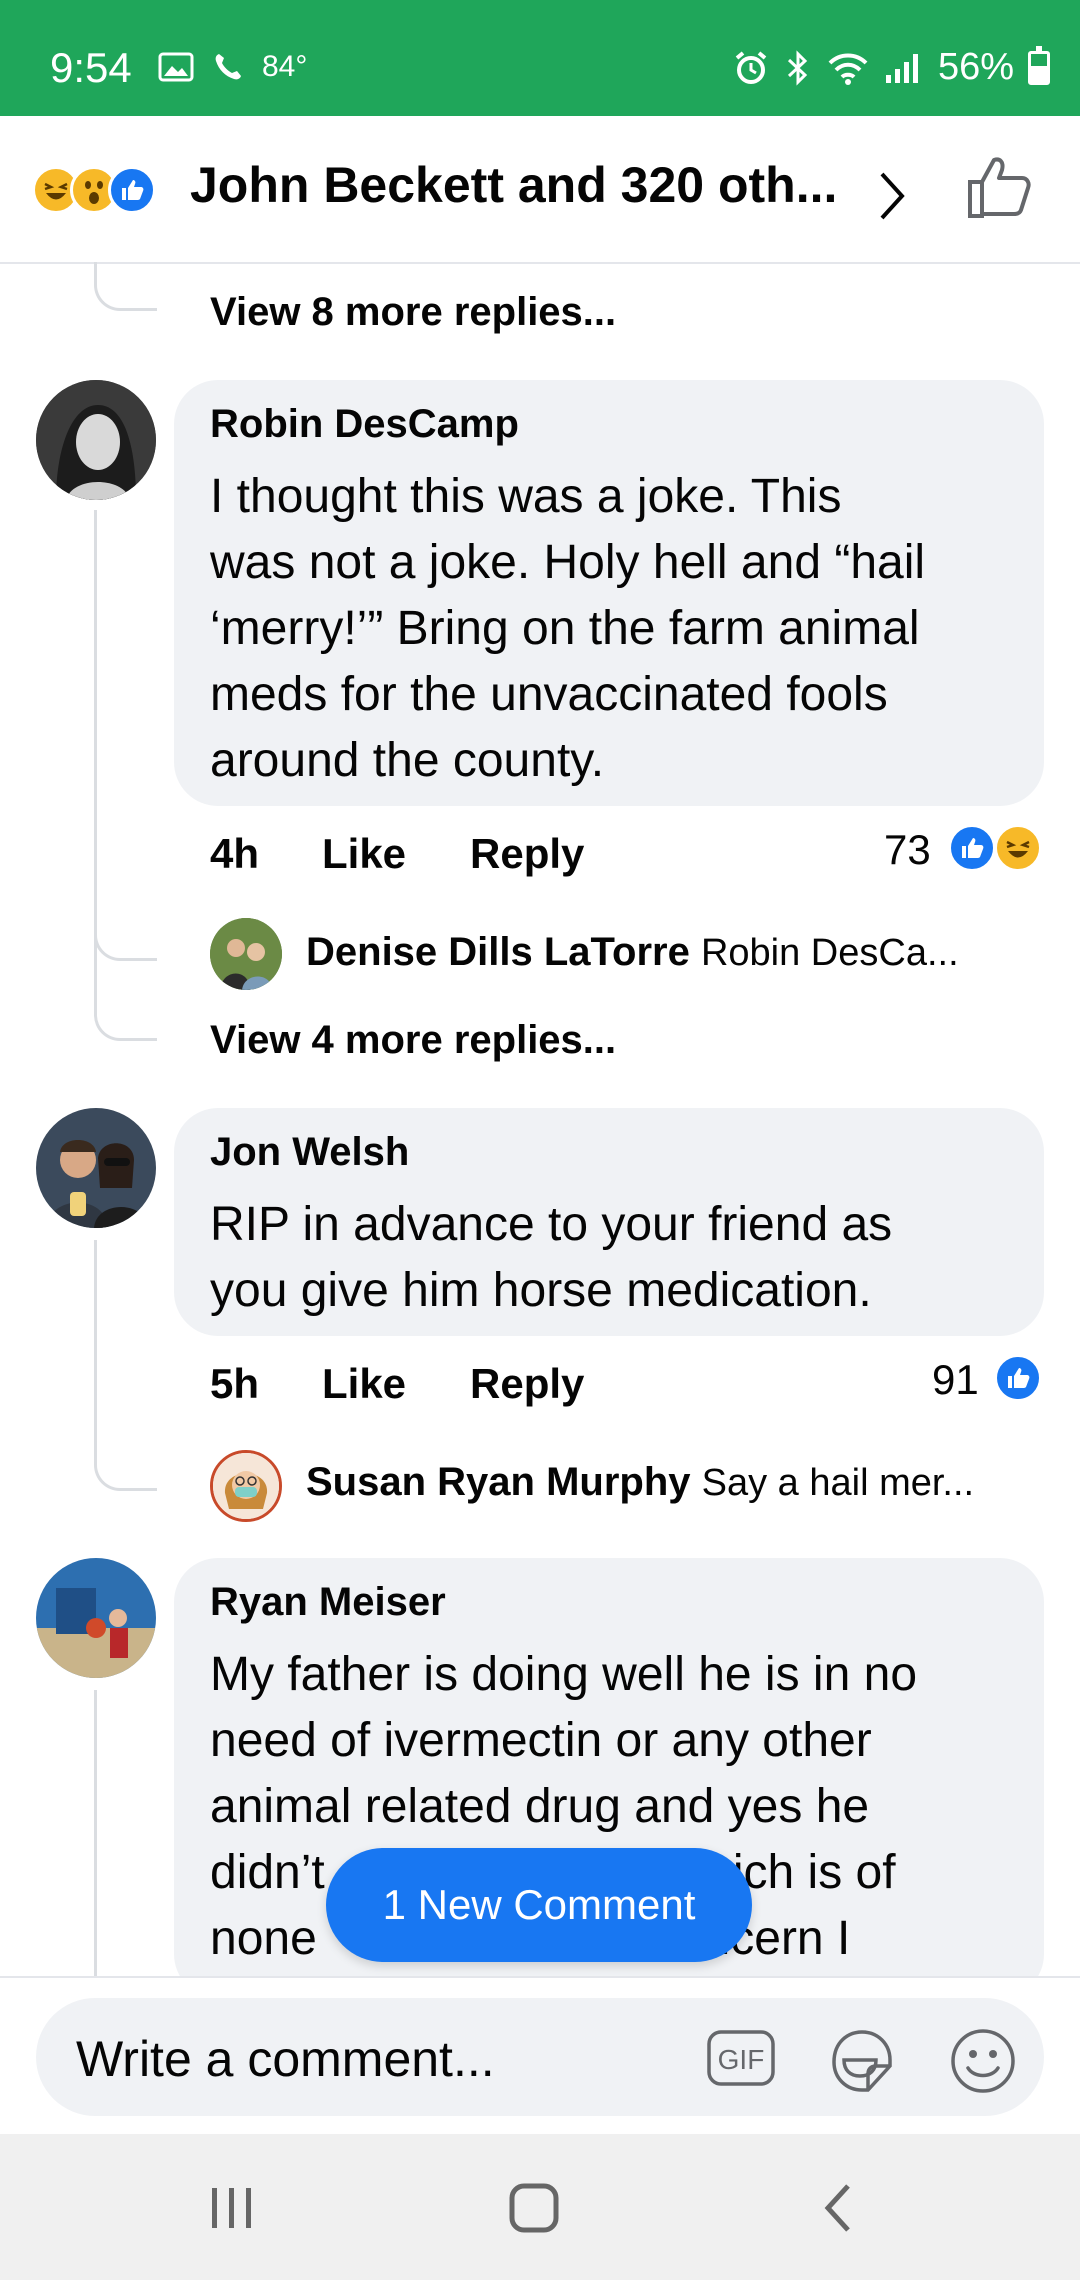 This screenshot has width=1080, height=2280. Describe the element at coordinates (309, 1152) in the screenshot. I see `comment-author: Jon Welsh` at that location.